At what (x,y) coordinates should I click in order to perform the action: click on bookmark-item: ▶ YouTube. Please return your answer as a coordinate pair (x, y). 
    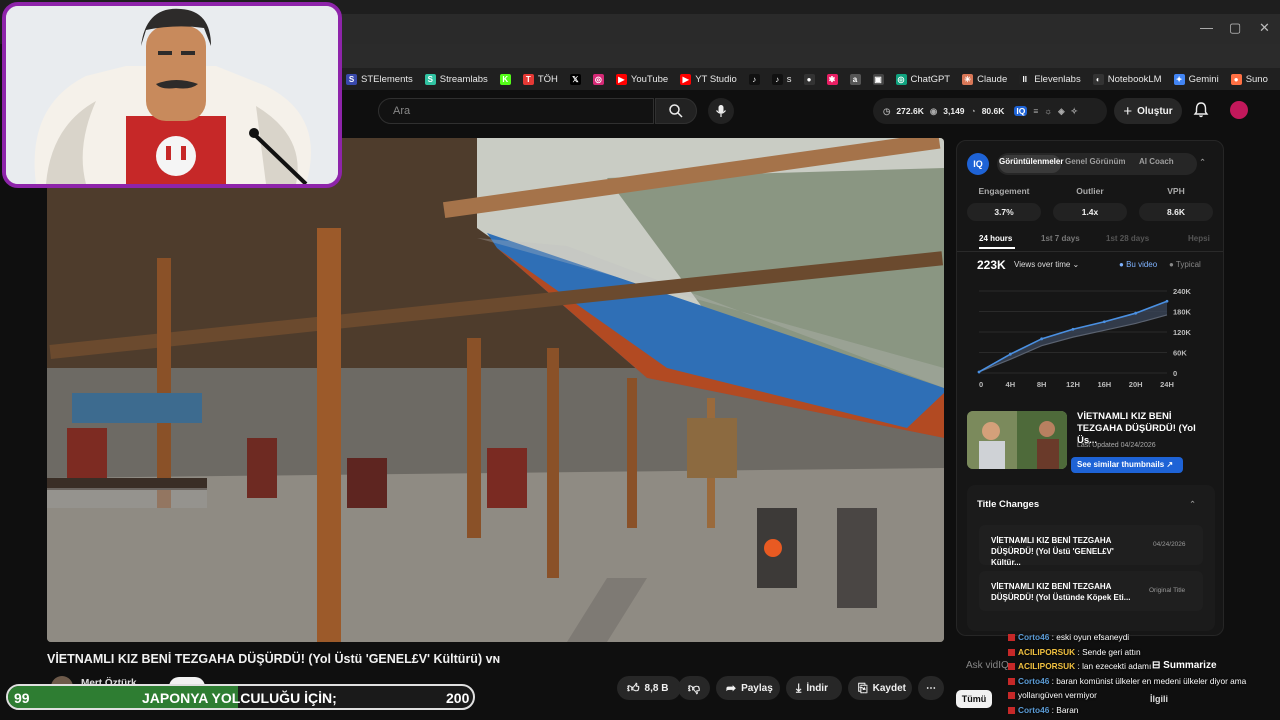
    Looking at the image, I should click on (642, 79).